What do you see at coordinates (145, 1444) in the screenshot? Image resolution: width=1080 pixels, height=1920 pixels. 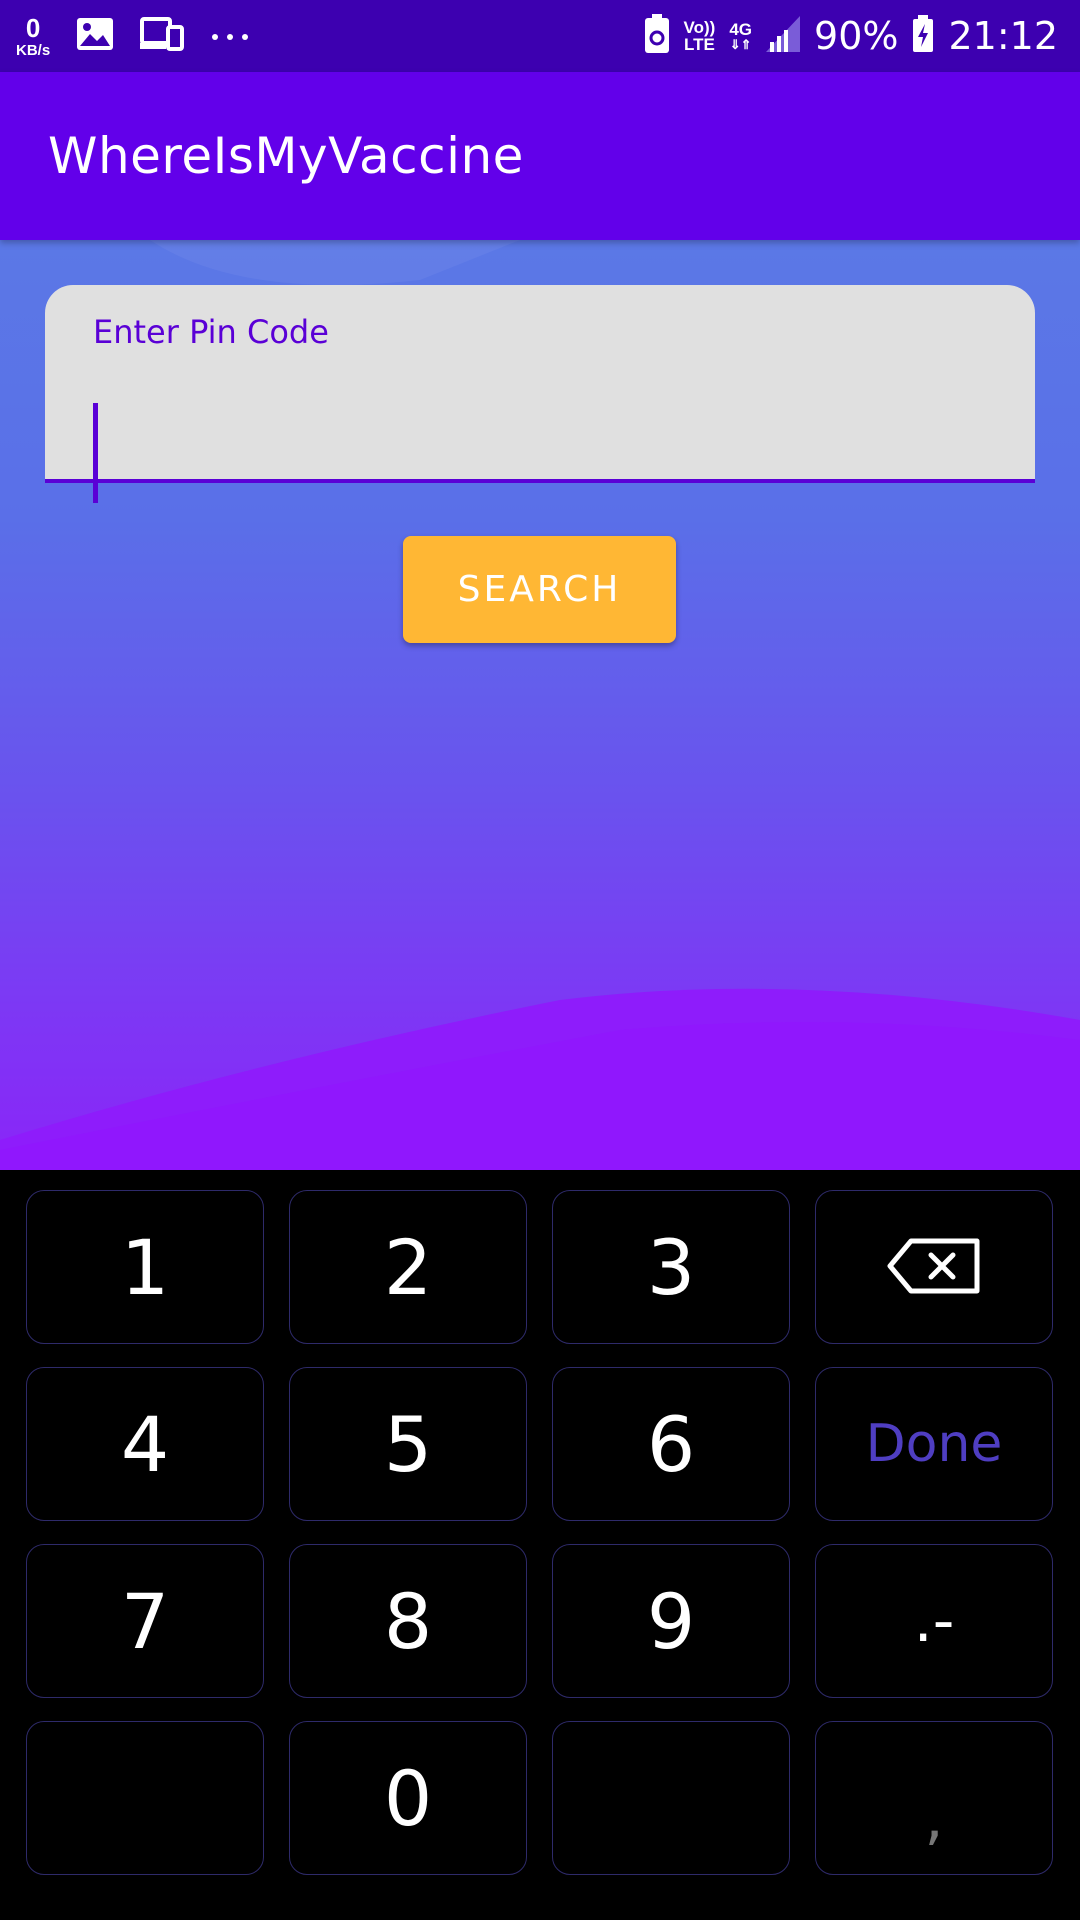 I see `key-4: 4` at bounding box center [145, 1444].